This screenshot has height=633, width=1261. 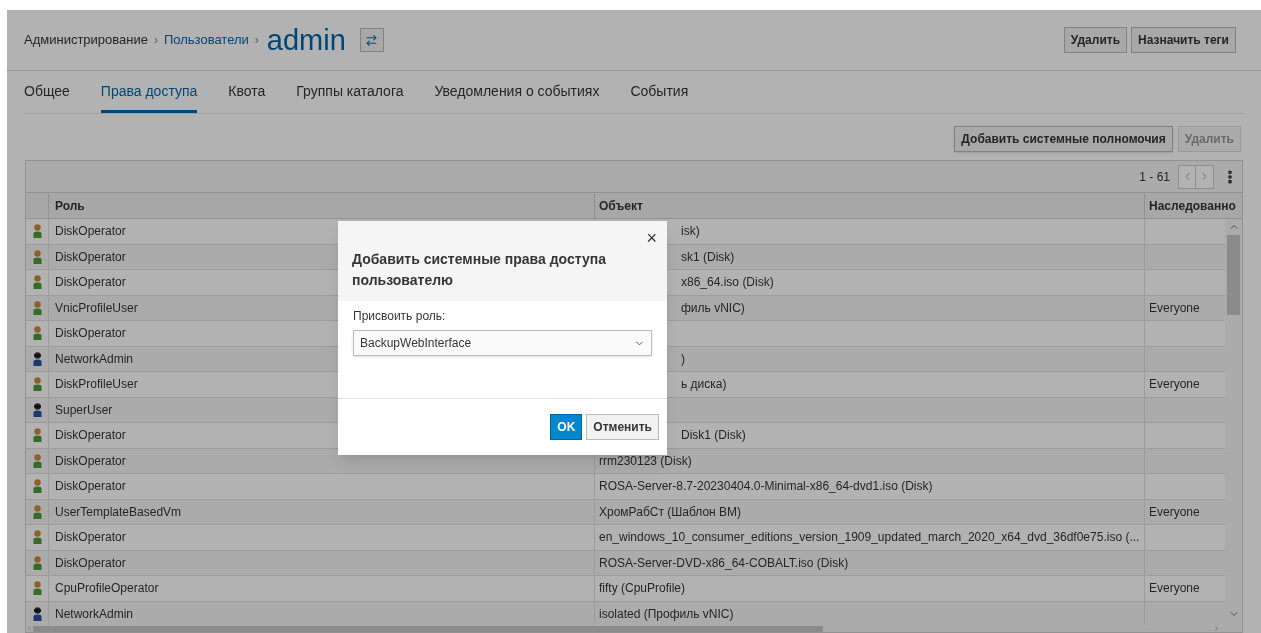 I want to click on header-button: Удалить, so click(x=1095, y=40).